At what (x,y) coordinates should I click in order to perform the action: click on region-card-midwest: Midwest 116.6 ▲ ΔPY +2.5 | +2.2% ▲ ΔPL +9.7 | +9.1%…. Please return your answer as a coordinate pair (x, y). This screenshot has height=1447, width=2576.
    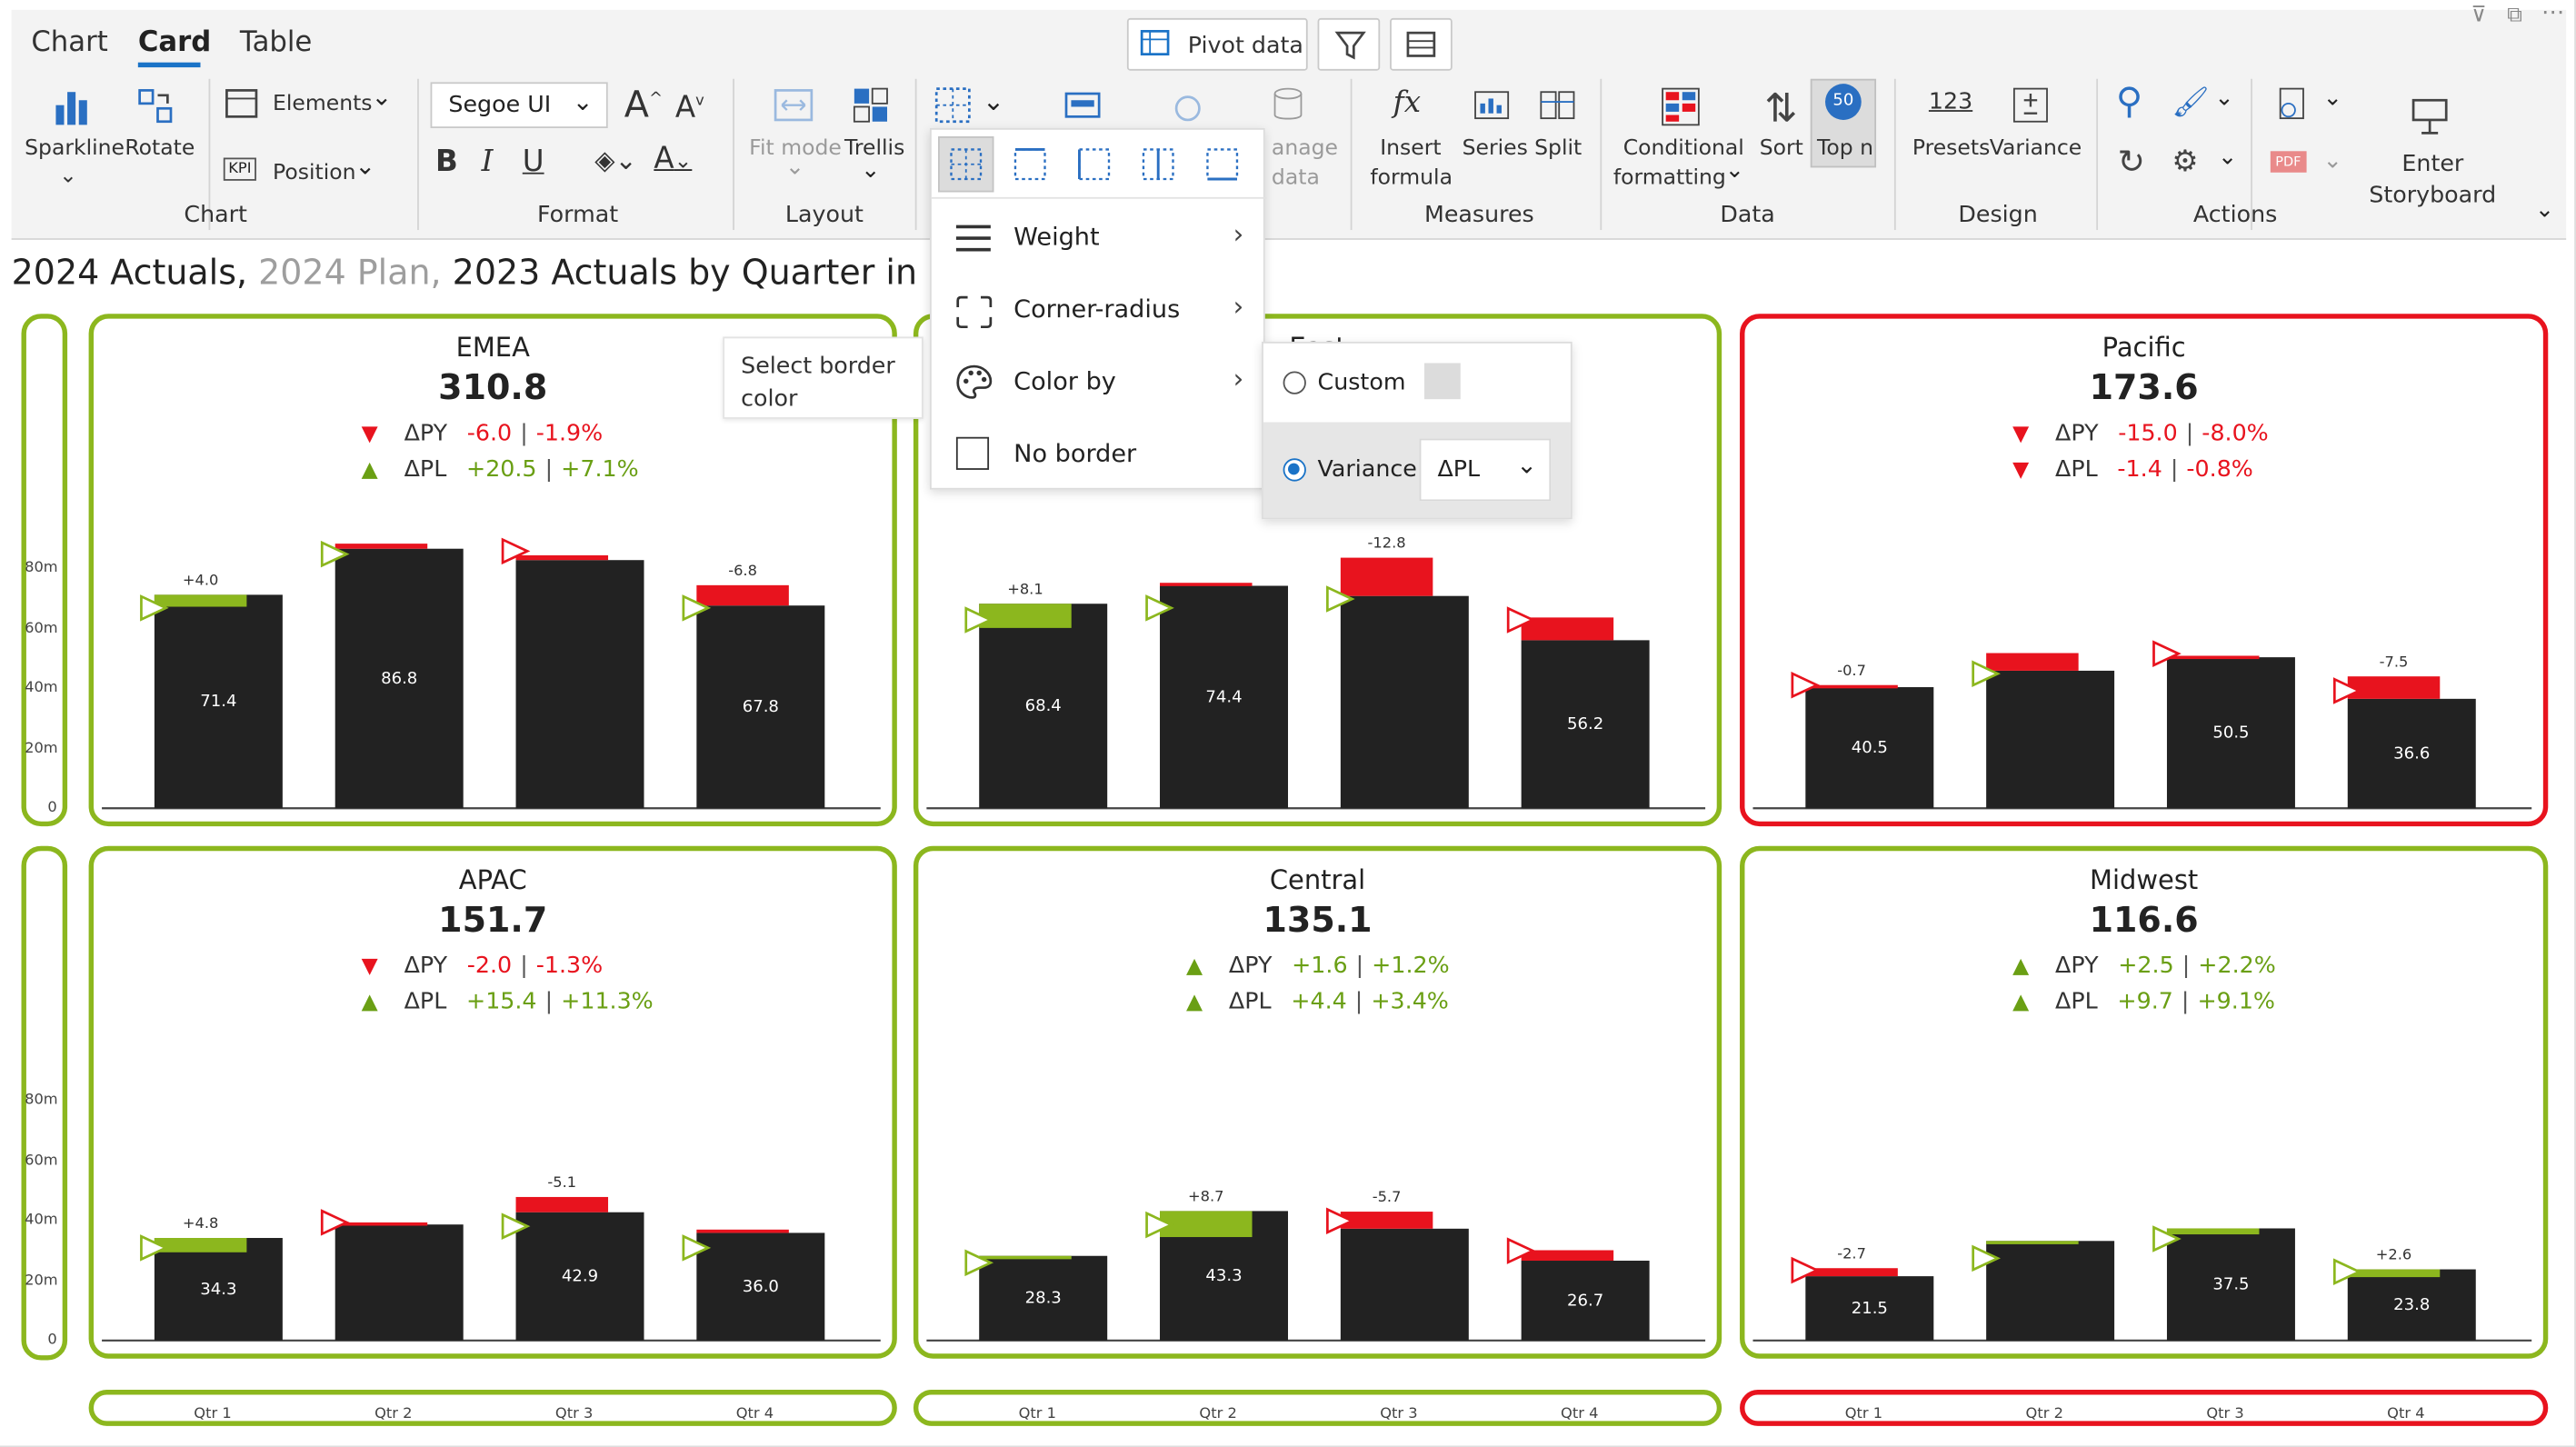
    Looking at the image, I should click on (2144, 1102).